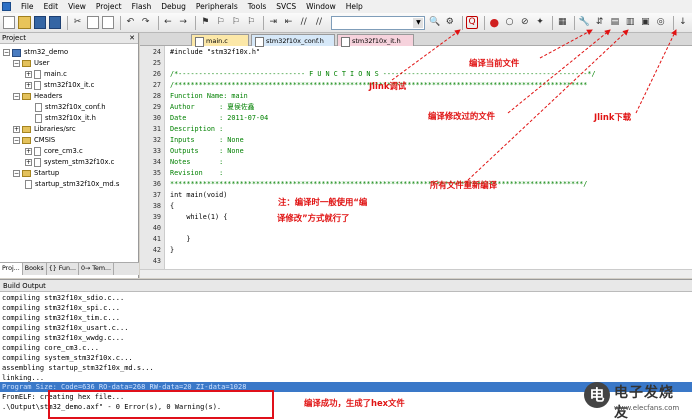 This screenshot has height=419, width=692. I want to click on paste-icon, so click(108, 22).